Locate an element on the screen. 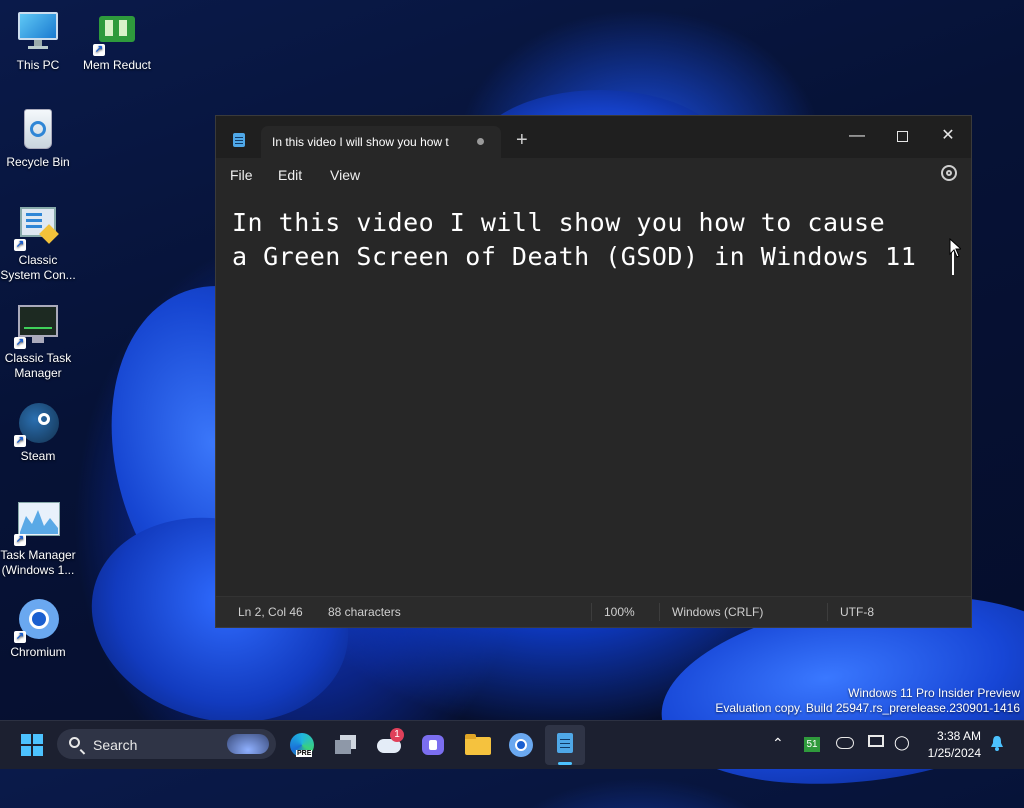 The width and height of the screenshot is (1024, 808). taskbar-search-box: Search is located at coordinates (166, 744).